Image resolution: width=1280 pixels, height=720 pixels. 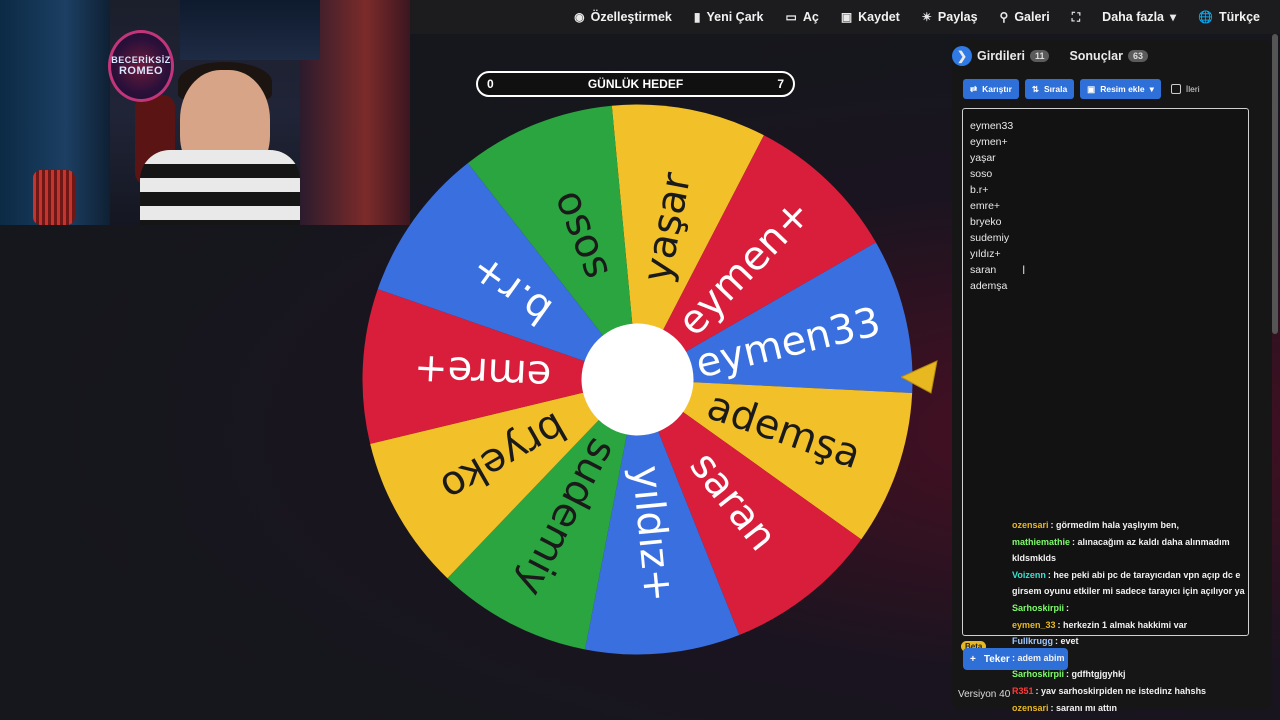 What do you see at coordinates (1185, 89) in the screenshot?
I see `advanced-checkbox: İleri` at bounding box center [1185, 89].